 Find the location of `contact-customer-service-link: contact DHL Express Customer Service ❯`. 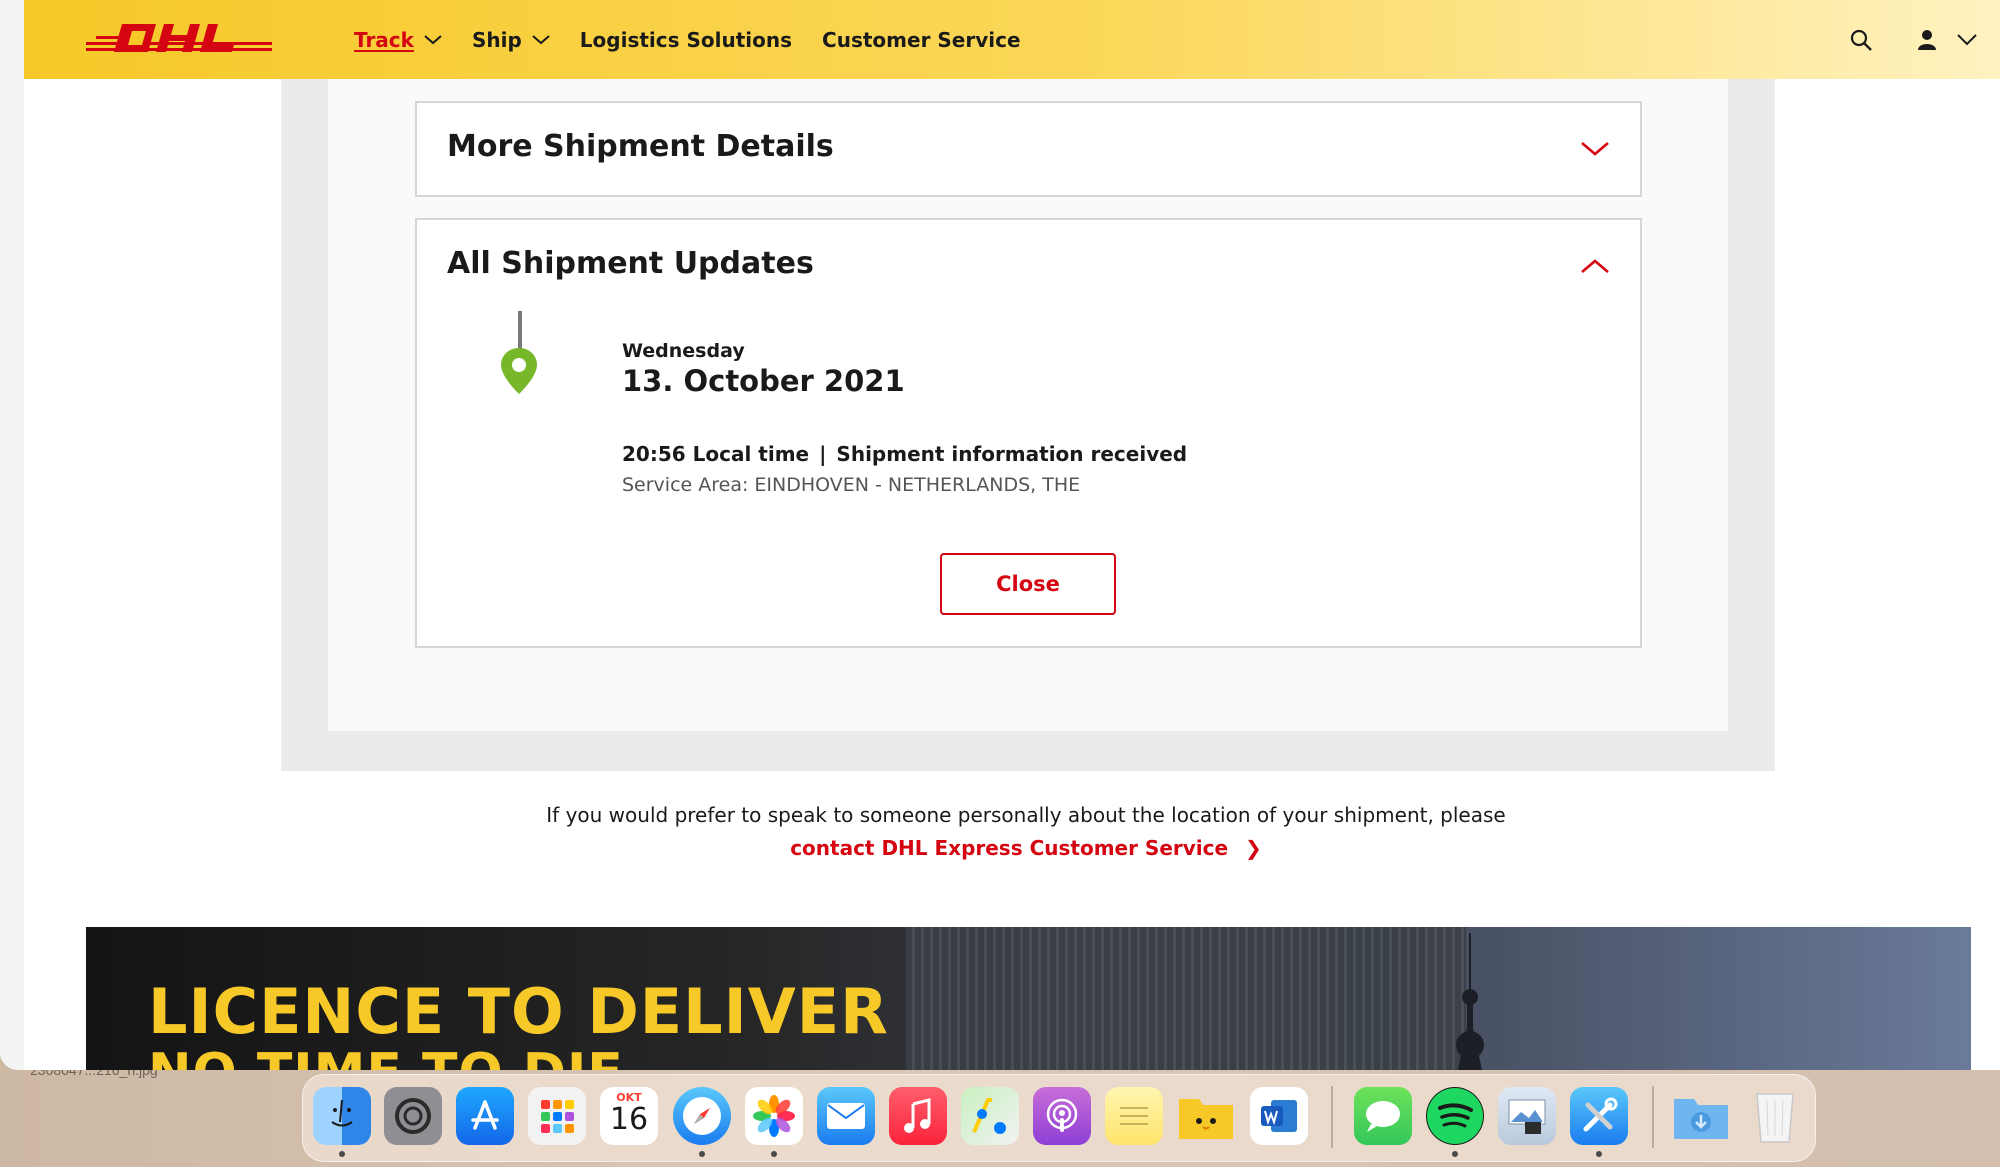

contact-customer-service-link: contact DHL Express Customer Service ❯ is located at coordinates (1000, 848).